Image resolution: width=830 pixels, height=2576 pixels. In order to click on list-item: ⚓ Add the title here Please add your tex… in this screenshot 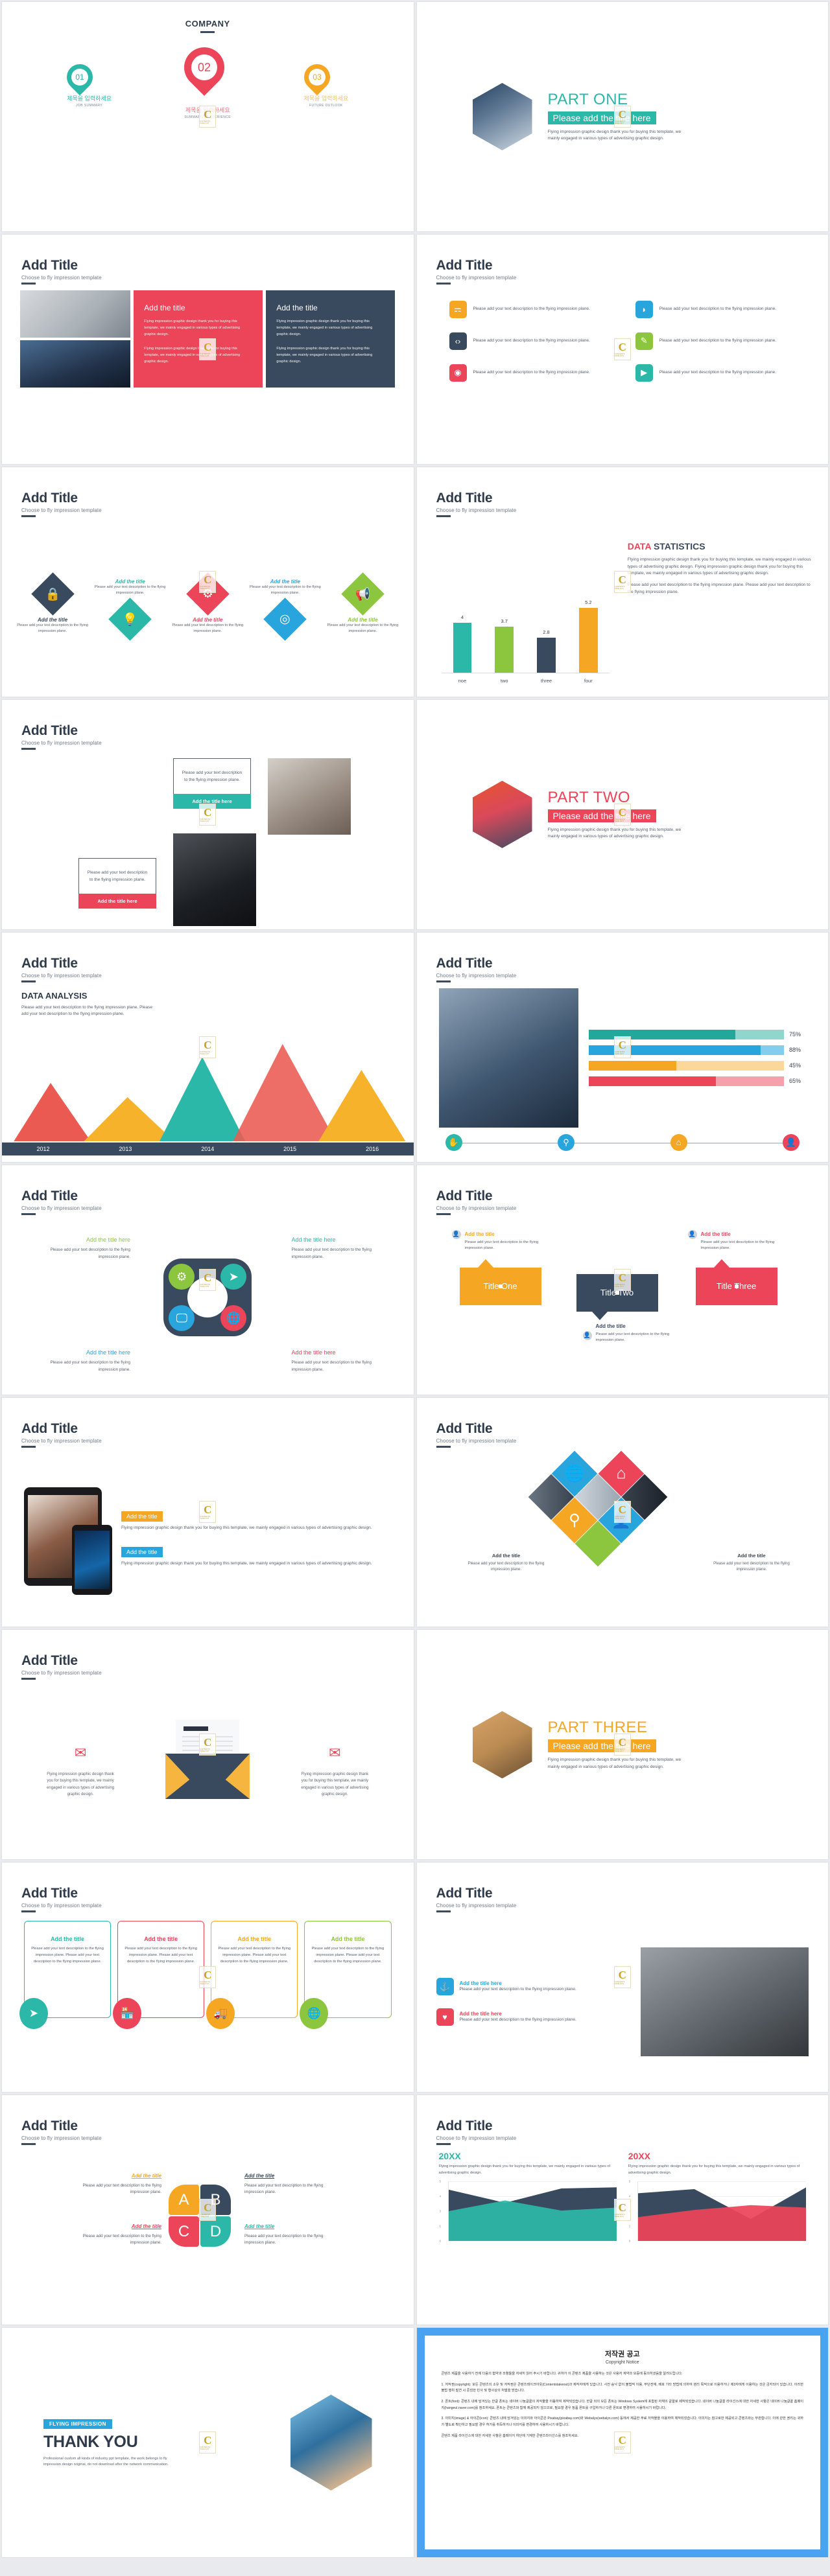, I will do `click(533, 1987)`.